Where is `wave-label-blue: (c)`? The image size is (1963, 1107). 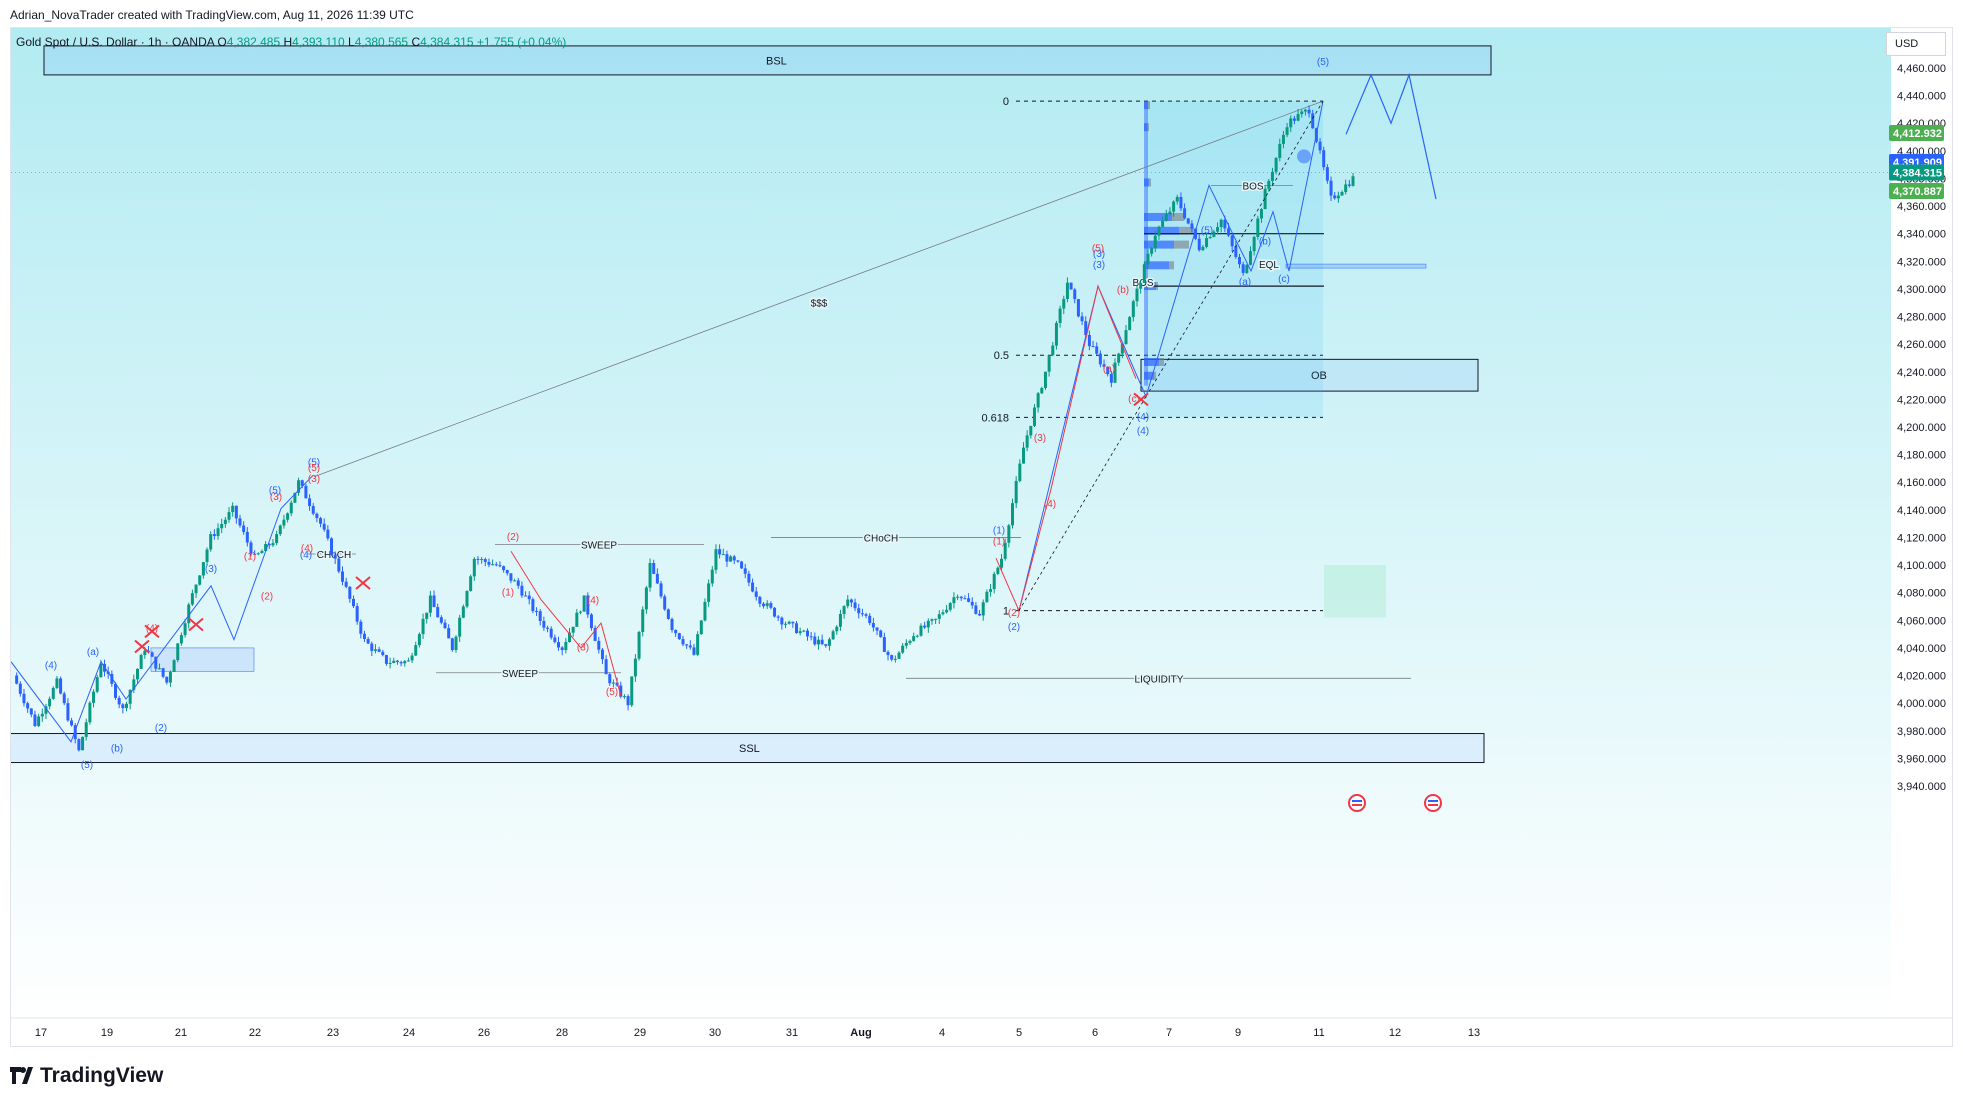
wave-label-blue: (c) is located at coordinates (1284, 279).